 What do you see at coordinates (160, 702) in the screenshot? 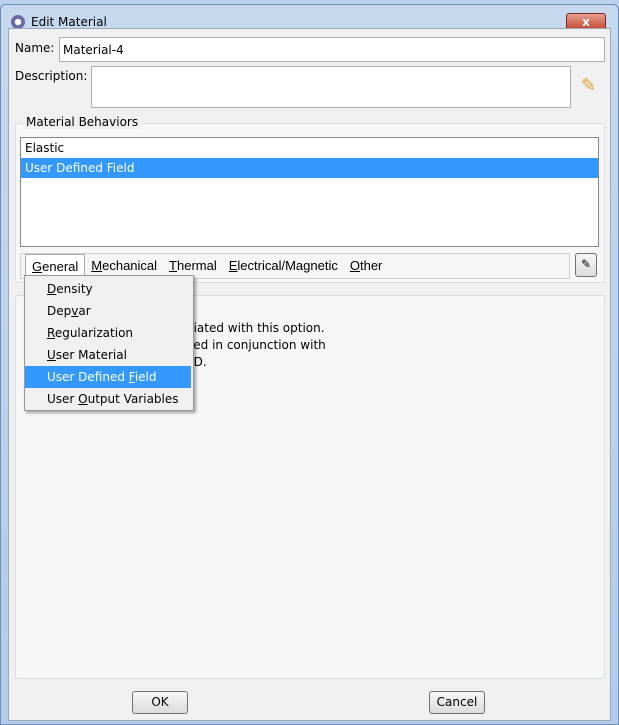
I see `ok-button: OK` at bounding box center [160, 702].